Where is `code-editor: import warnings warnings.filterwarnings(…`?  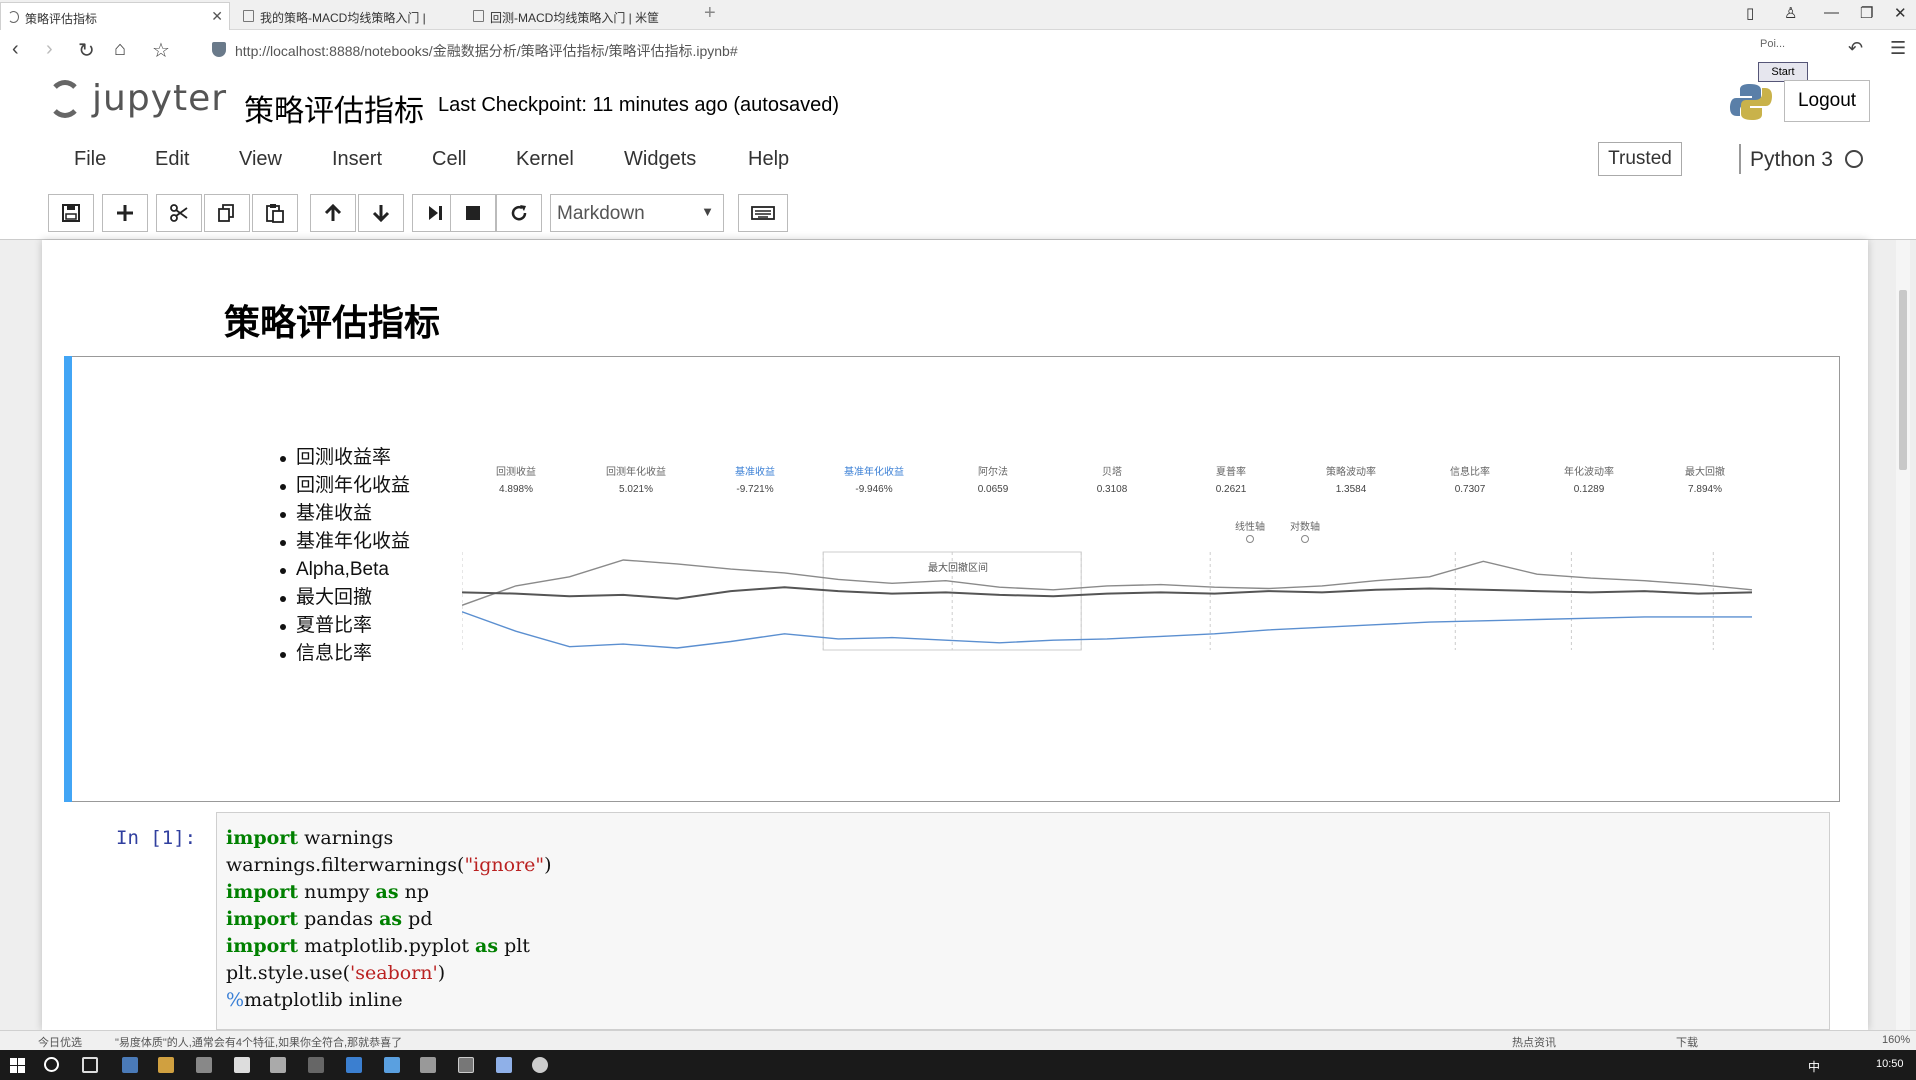 code-editor: import warnings warnings.filterwarnings(… is located at coordinates (389, 919).